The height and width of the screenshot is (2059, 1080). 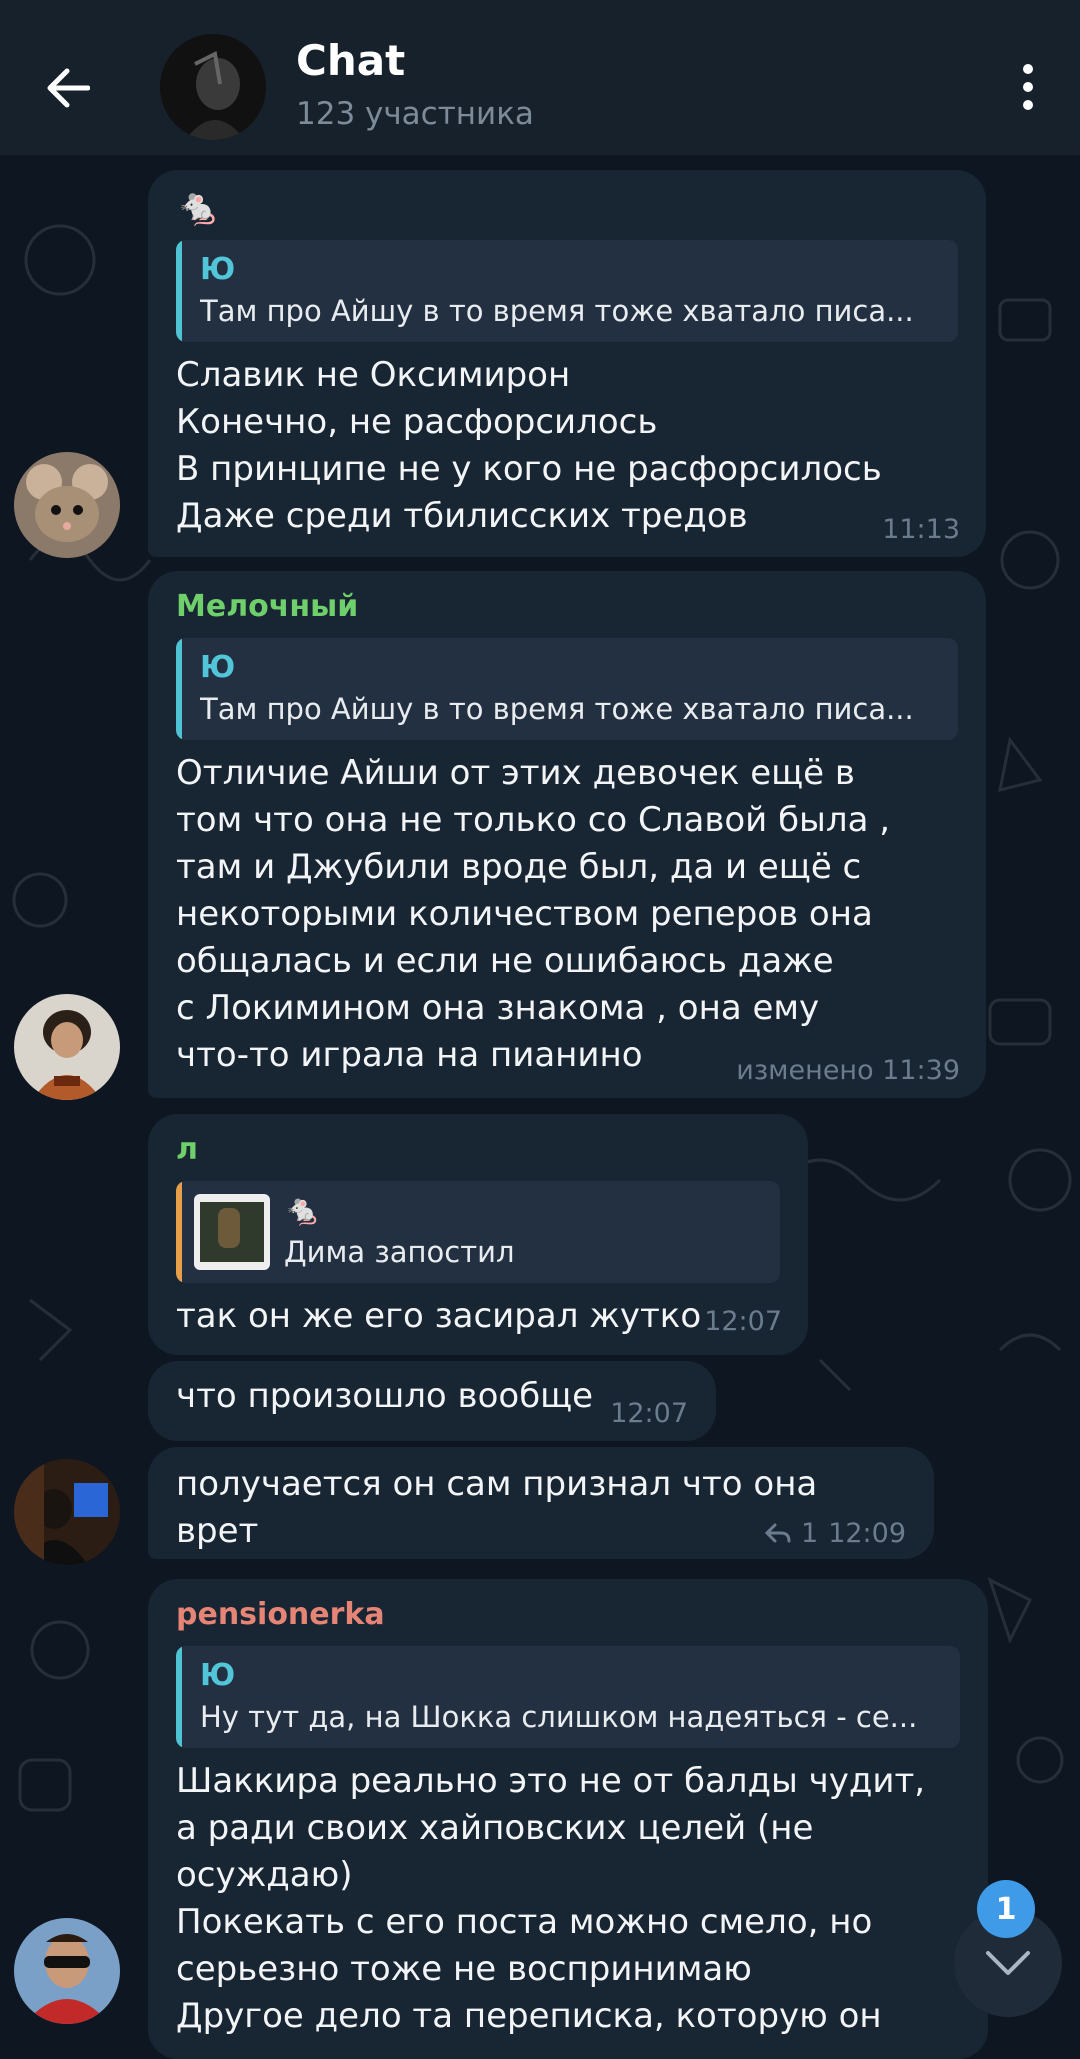 What do you see at coordinates (232, 1232) in the screenshot?
I see `reply-thumbnail` at bounding box center [232, 1232].